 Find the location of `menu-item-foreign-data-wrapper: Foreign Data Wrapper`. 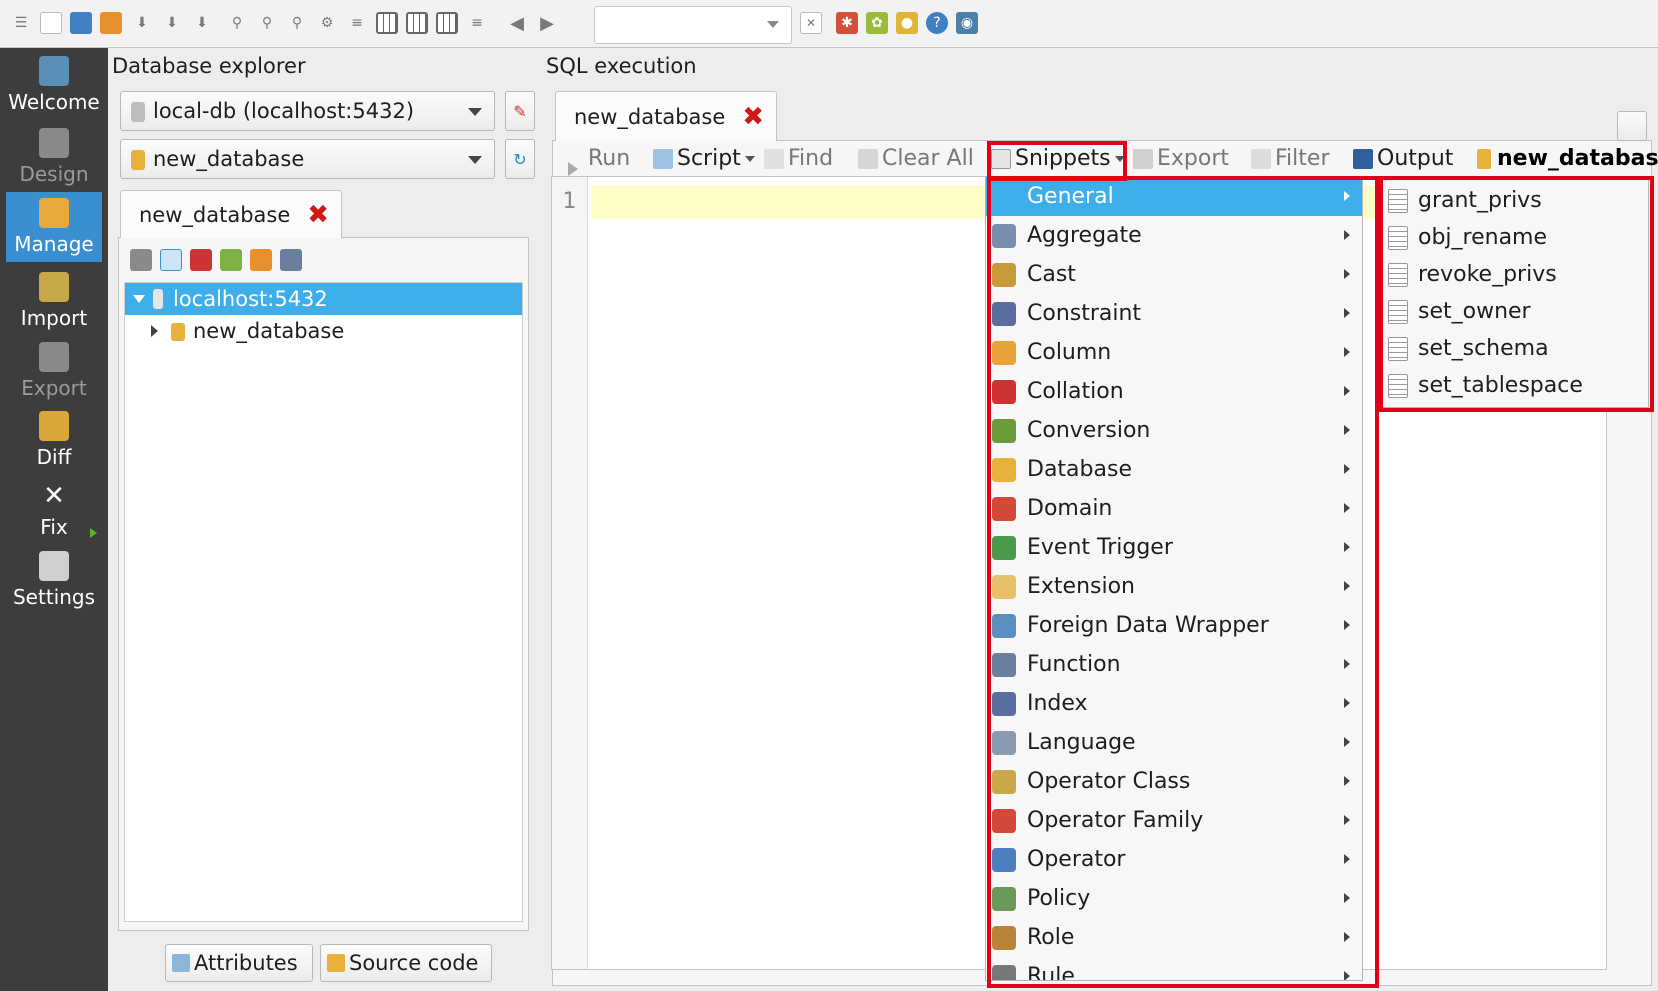

menu-item-foreign-data-wrapper: Foreign Data Wrapper is located at coordinates (1174, 625).